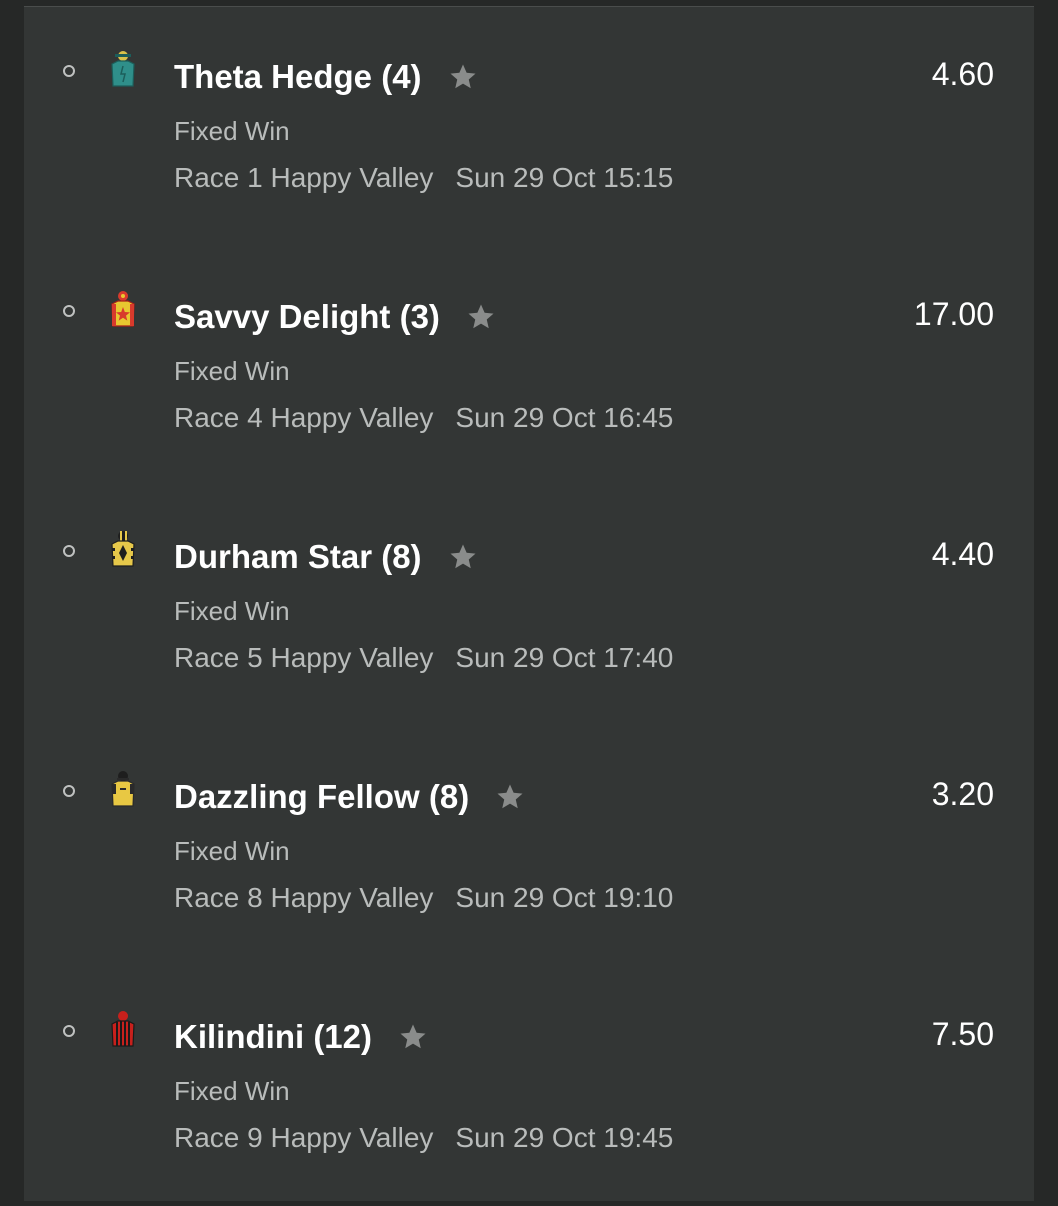 This screenshot has width=1058, height=1206. I want to click on race-name: Race 1 Happy Valley, so click(304, 177).